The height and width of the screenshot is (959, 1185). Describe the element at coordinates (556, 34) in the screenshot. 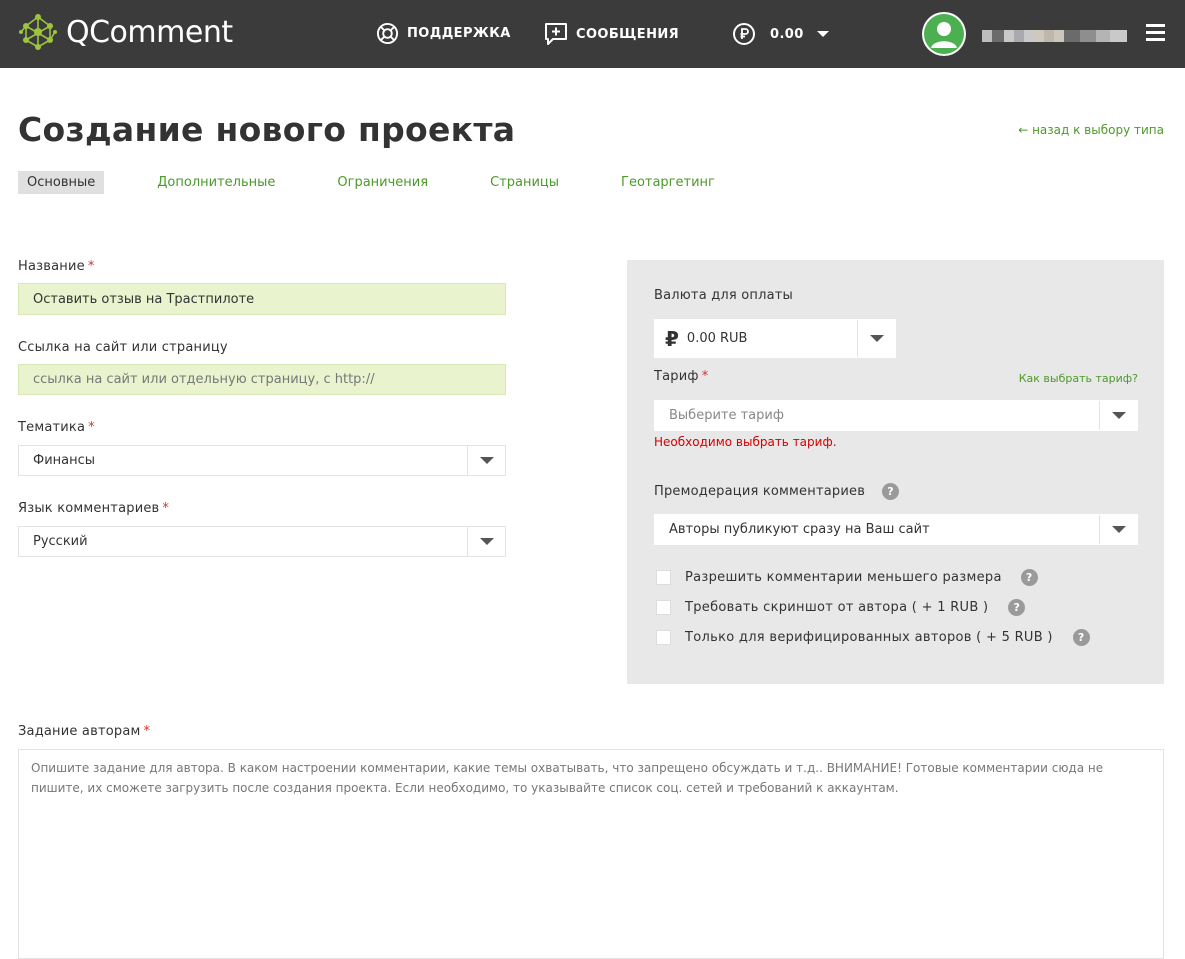

I see `message-add-icon` at that location.